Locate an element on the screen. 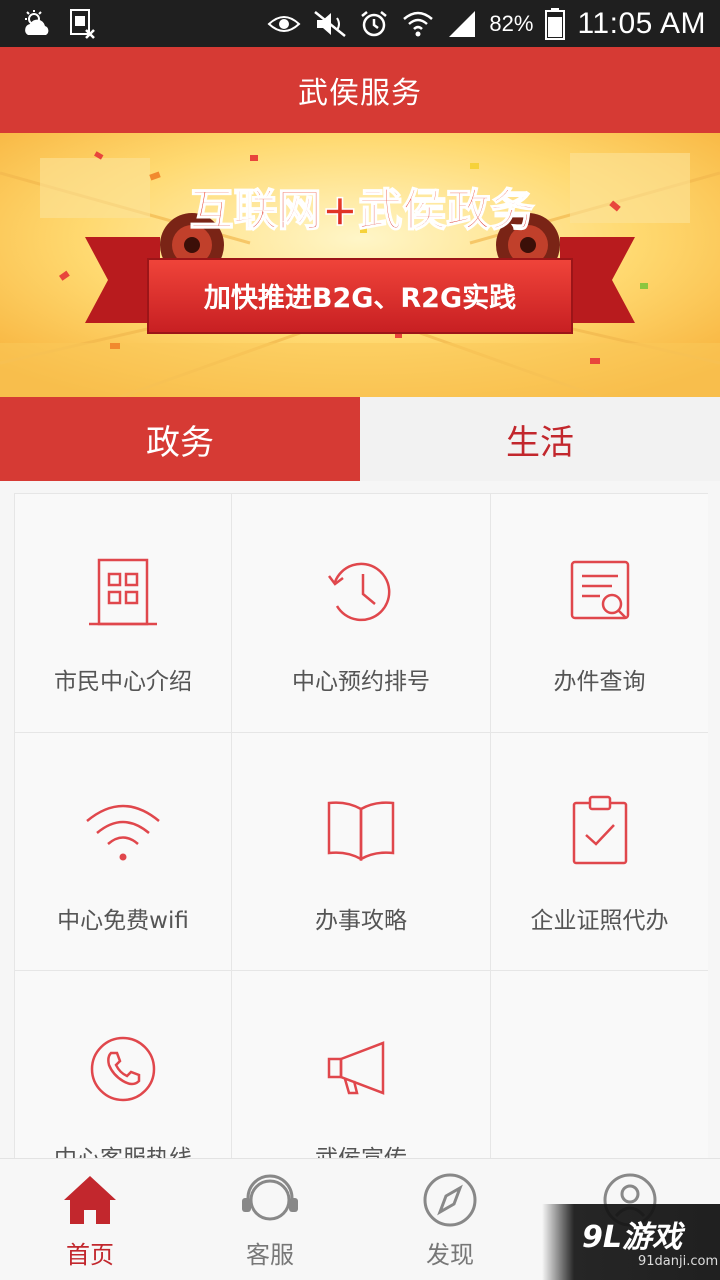 Image resolution: width=720 pixels, height=1280 pixels. service-free-wifi: 中心免费wifi is located at coordinates (123, 852).